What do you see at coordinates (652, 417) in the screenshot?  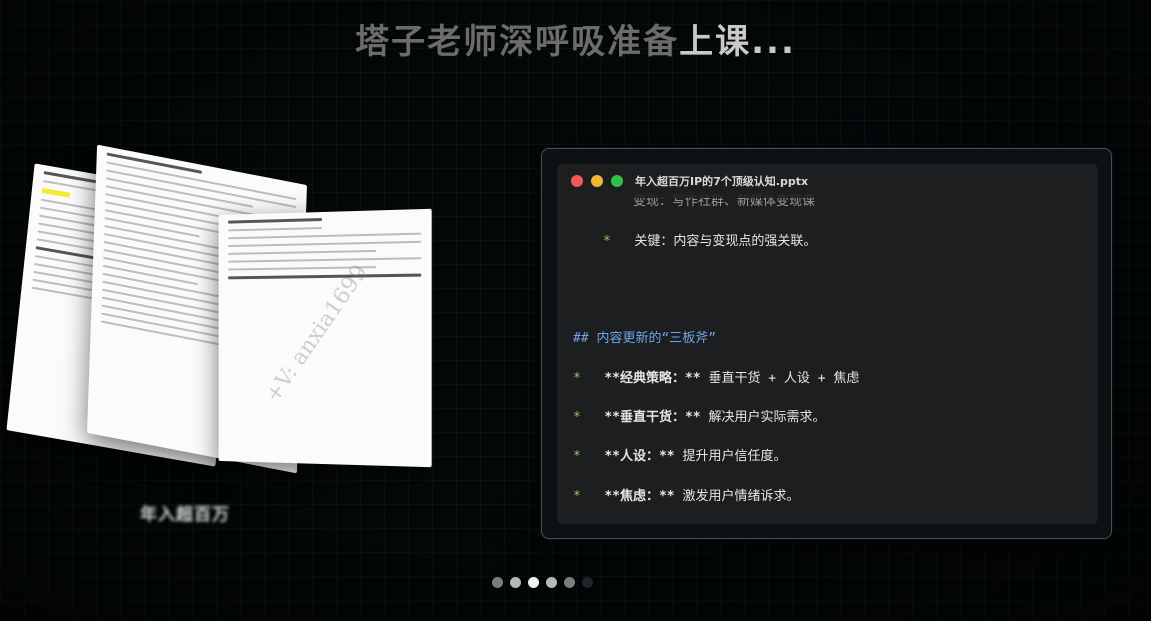 I see `bullet-2-bold: **垂直干货：**` at bounding box center [652, 417].